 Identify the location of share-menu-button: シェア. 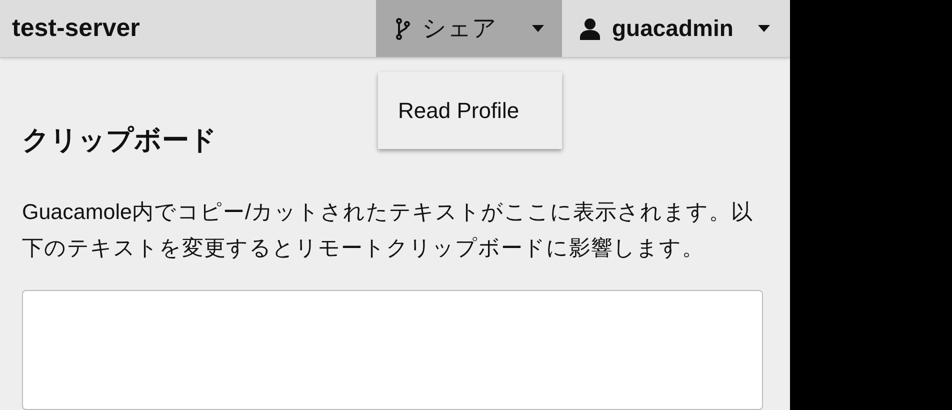
(469, 28).